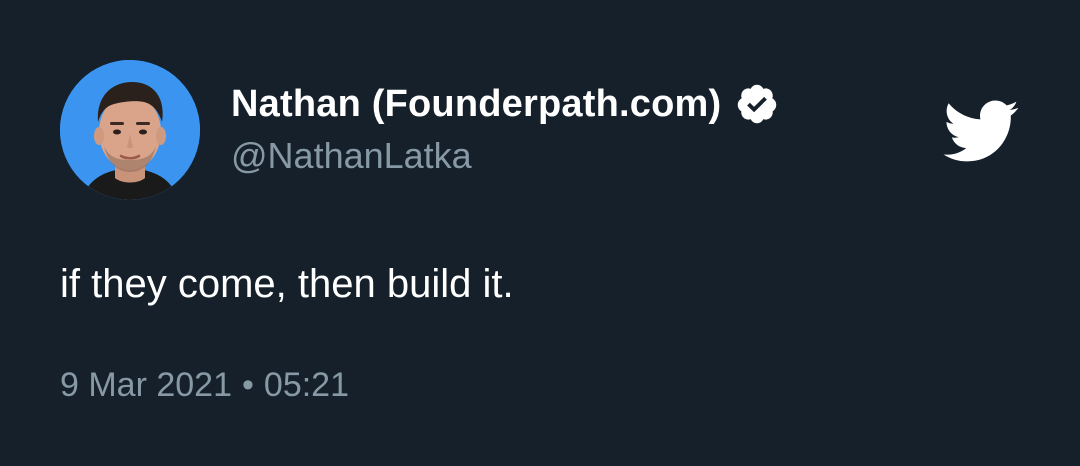 Image resolution: width=1080 pixels, height=466 pixels. What do you see at coordinates (146, 385) in the screenshot?
I see `tweet-date: 9 Mar 2021` at bounding box center [146, 385].